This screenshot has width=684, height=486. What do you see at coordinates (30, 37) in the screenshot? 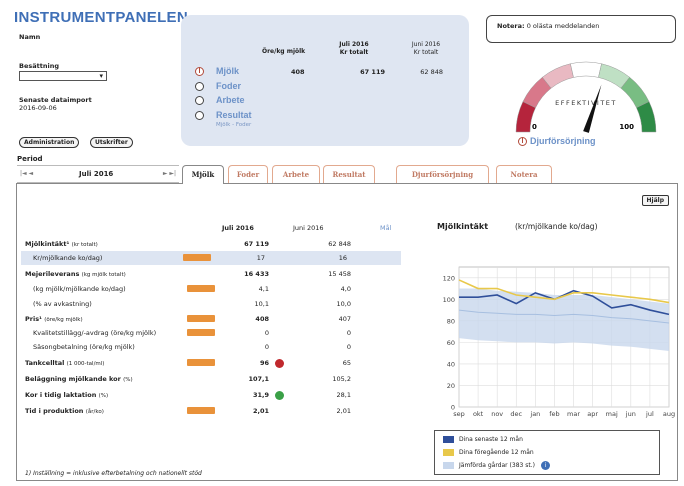
I see `name-label: Namn` at bounding box center [30, 37].